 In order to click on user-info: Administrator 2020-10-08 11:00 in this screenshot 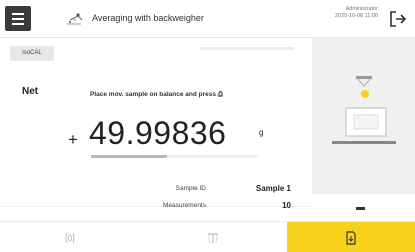, I will do `click(356, 13)`.